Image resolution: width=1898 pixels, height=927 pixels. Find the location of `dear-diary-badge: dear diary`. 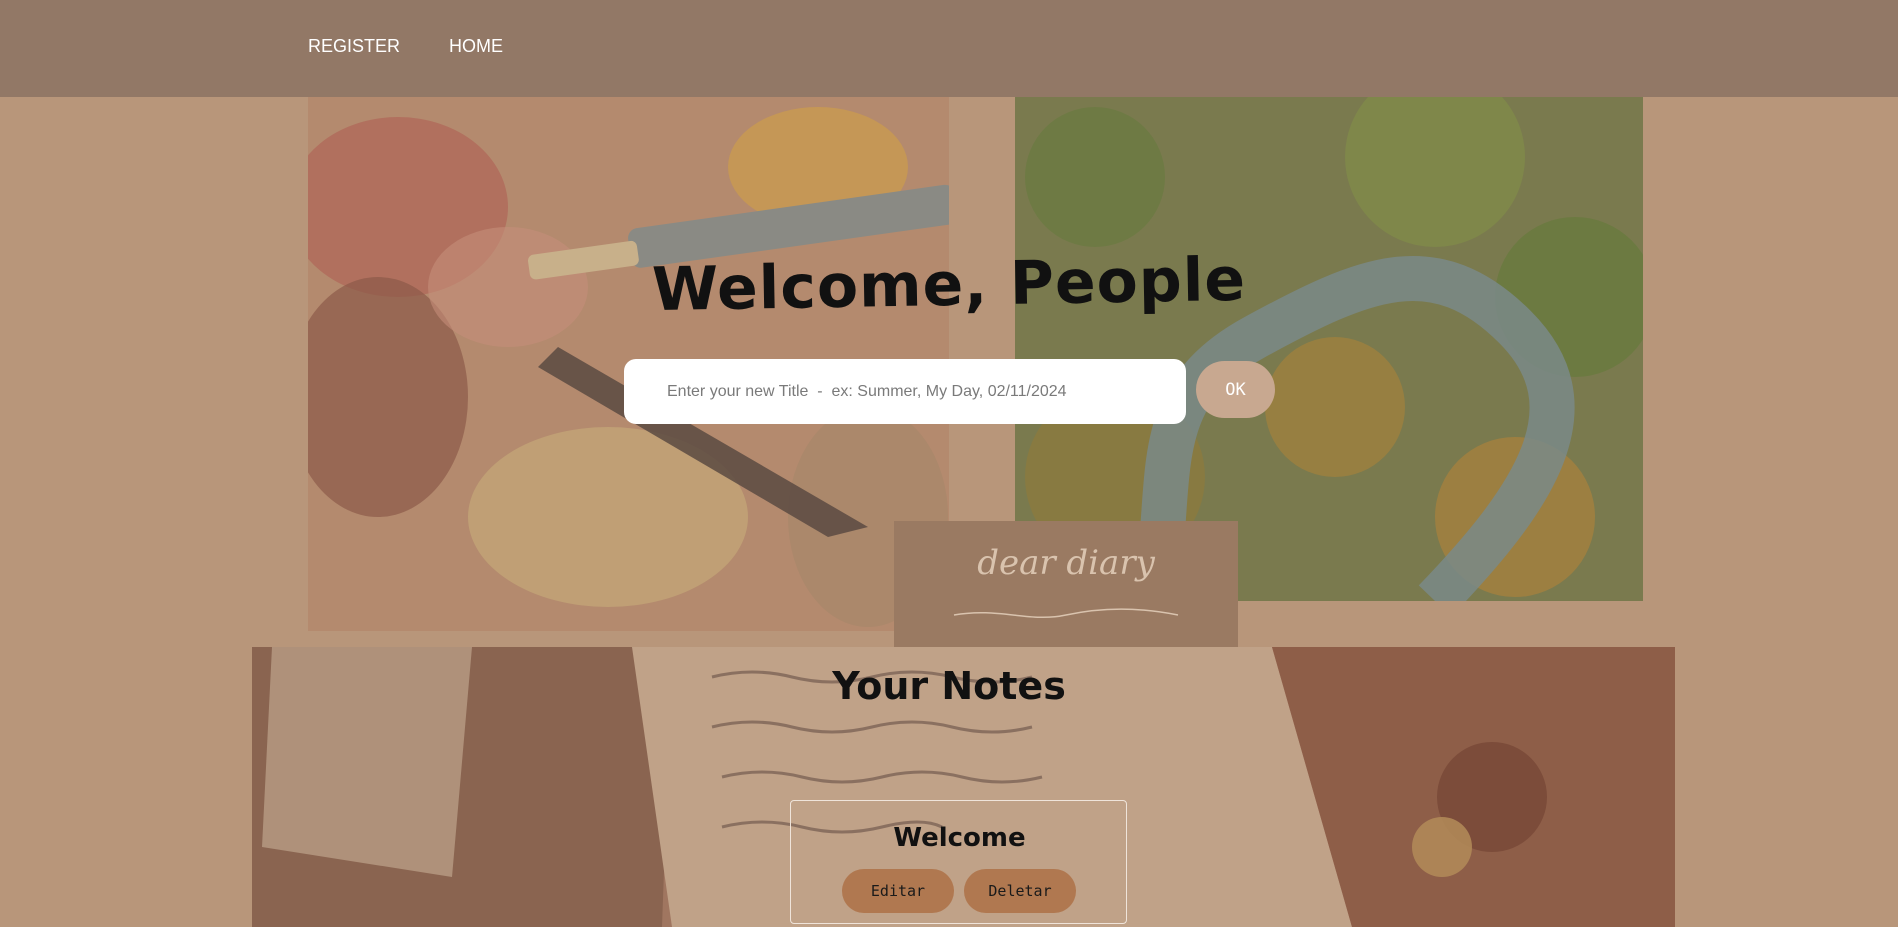

dear-diary-badge: dear diary is located at coordinates (1066, 584).